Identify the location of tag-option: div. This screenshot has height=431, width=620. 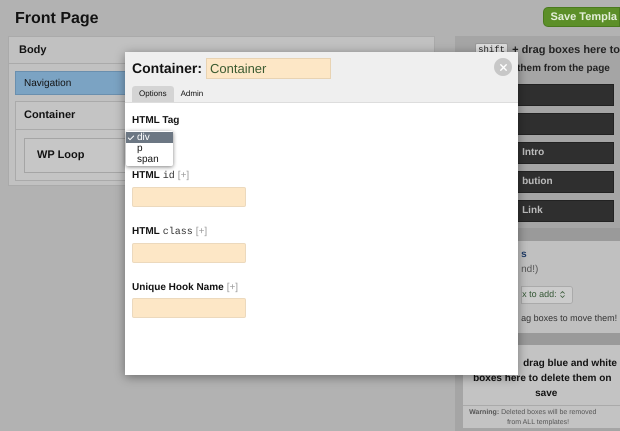
(149, 137).